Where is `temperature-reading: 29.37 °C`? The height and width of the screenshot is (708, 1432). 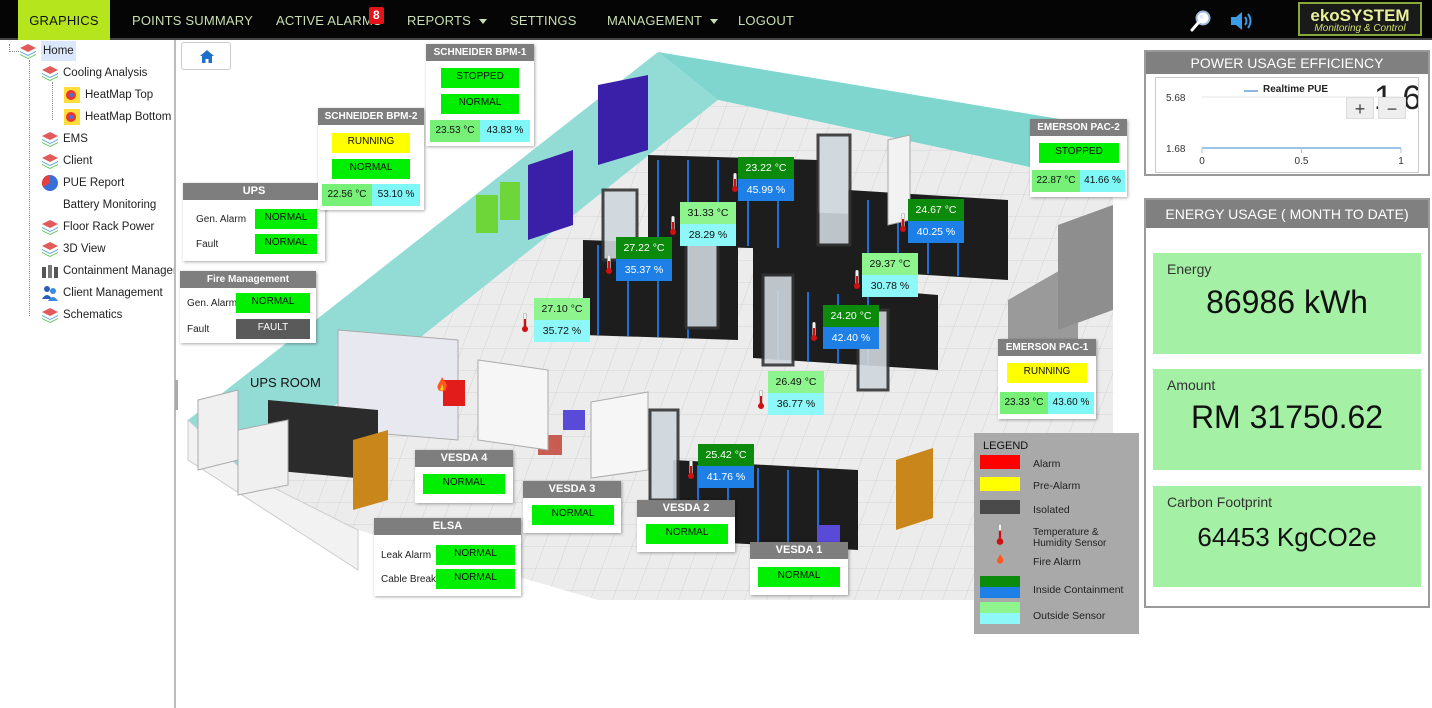 temperature-reading: 29.37 °C is located at coordinates (890, 264).